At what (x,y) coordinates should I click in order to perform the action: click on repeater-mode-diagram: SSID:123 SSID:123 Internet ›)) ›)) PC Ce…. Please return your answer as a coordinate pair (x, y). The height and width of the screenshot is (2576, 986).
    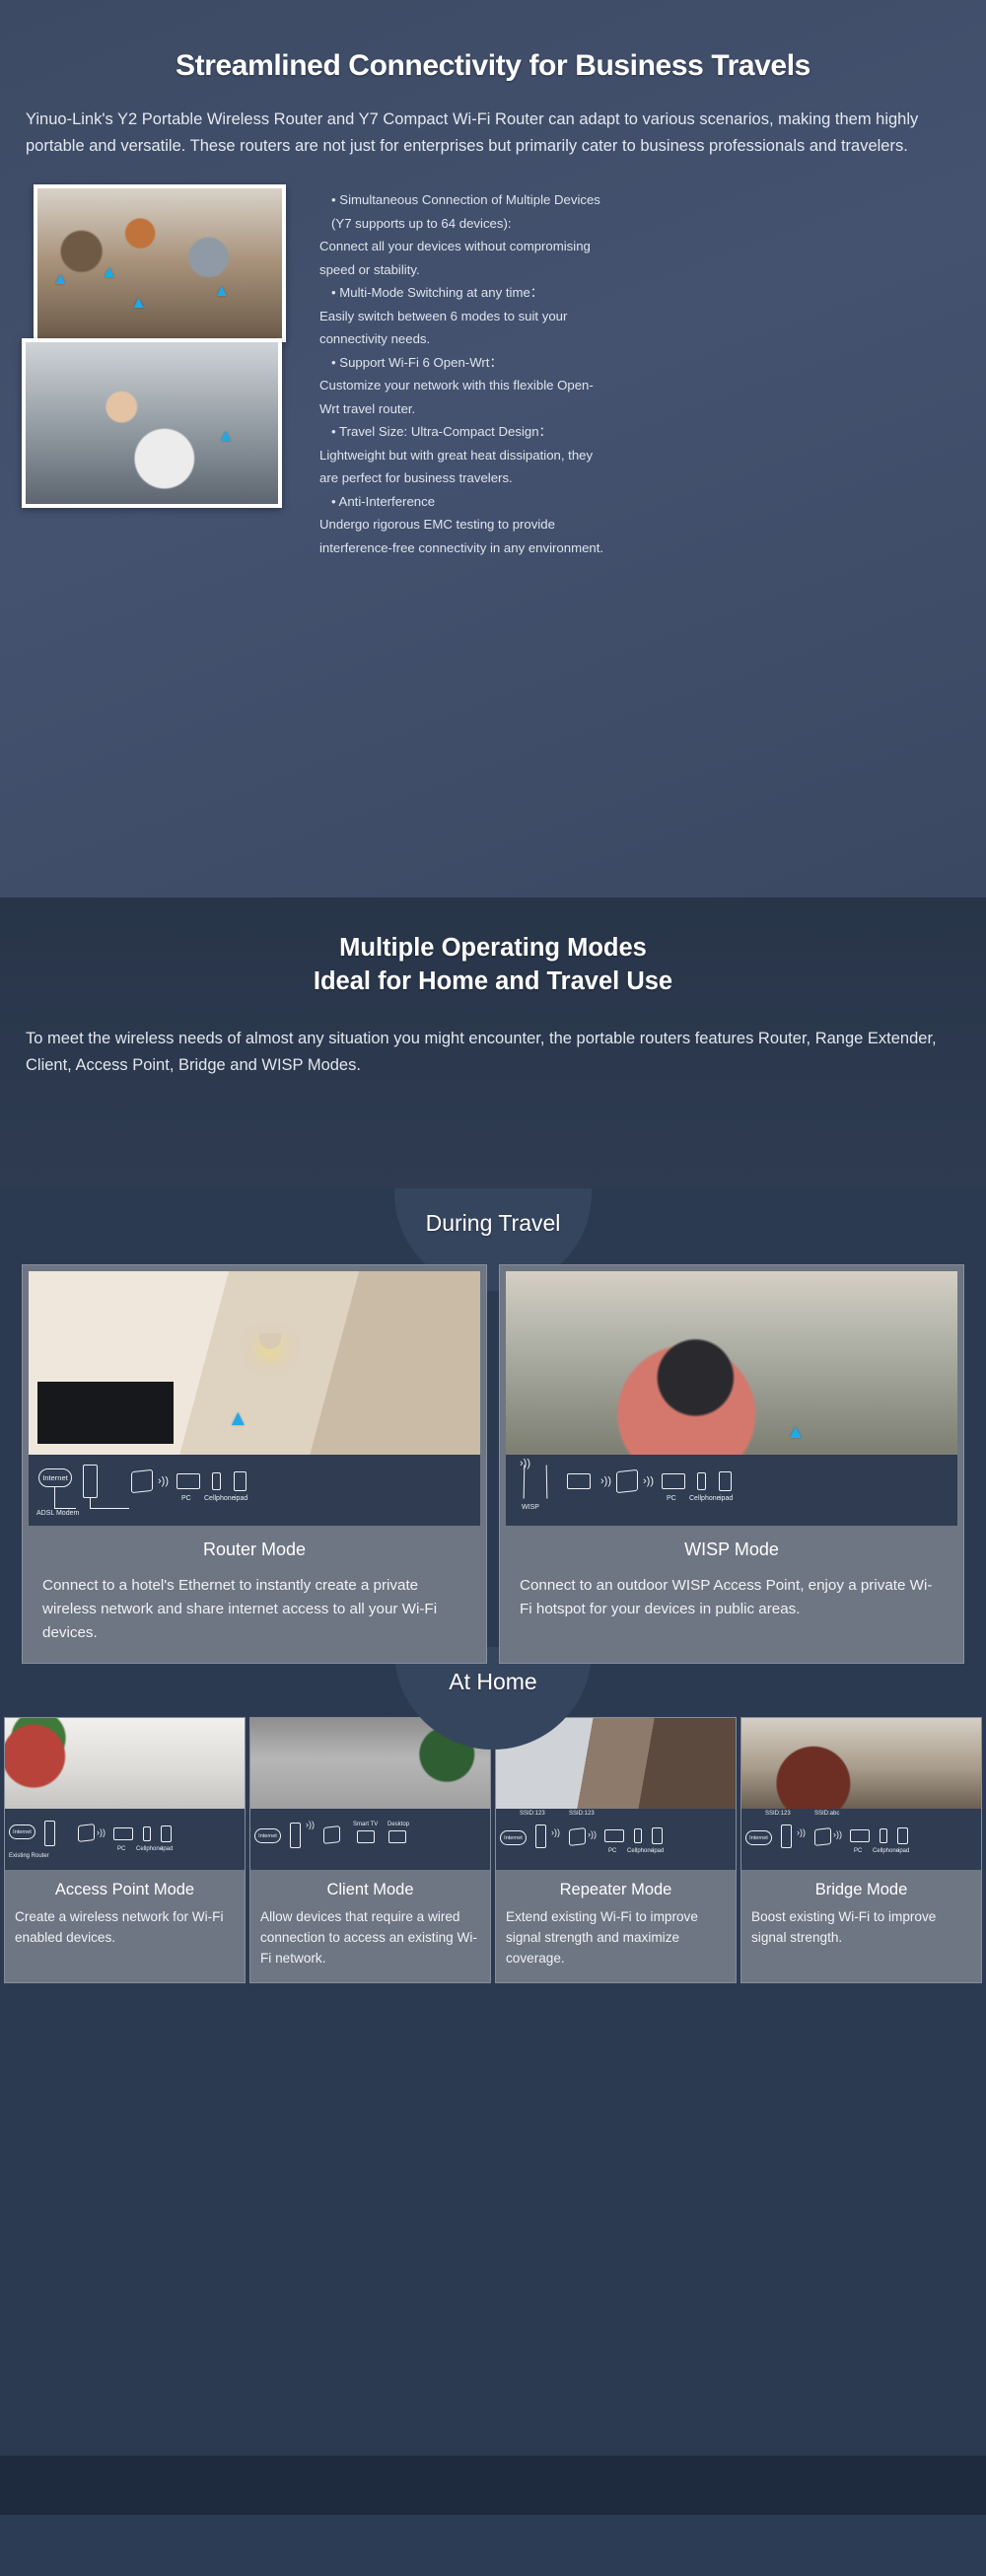
    Looking at the image, I should click on (616, 1839).